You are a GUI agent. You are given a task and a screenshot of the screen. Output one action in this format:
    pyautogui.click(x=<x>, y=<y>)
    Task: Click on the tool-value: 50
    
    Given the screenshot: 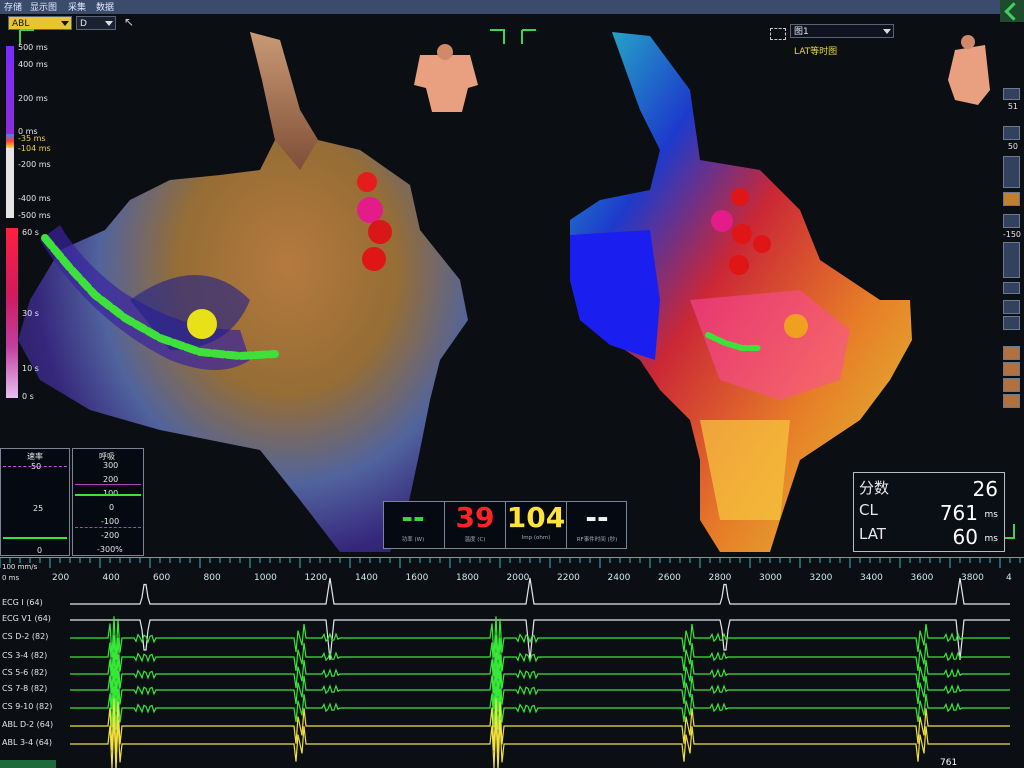 What is the action you would take?
    pyautogui.click(x=1012, y=146)
    